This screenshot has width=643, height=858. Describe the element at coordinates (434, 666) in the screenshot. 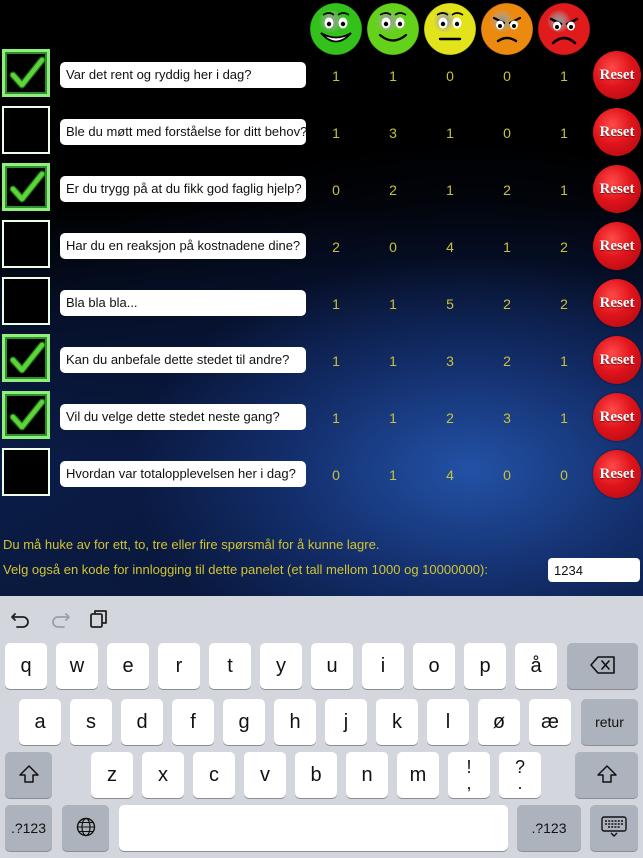

I see `key-o: o` at that location.